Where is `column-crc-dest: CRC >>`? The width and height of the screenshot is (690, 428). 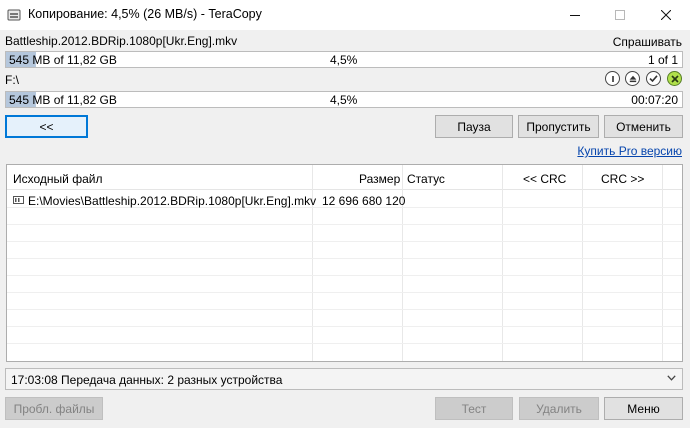
column-crc-dest: CRC >> is located at coordinates (622, 179).